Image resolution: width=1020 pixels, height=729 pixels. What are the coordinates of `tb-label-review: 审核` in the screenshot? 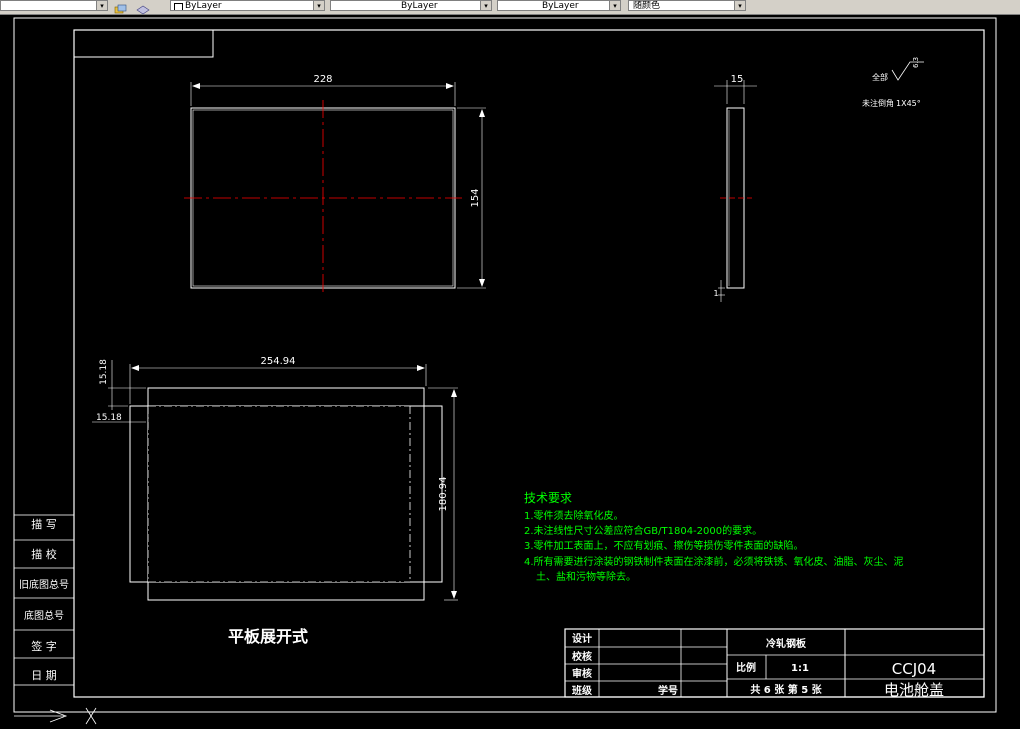 It's located at (582, 673).